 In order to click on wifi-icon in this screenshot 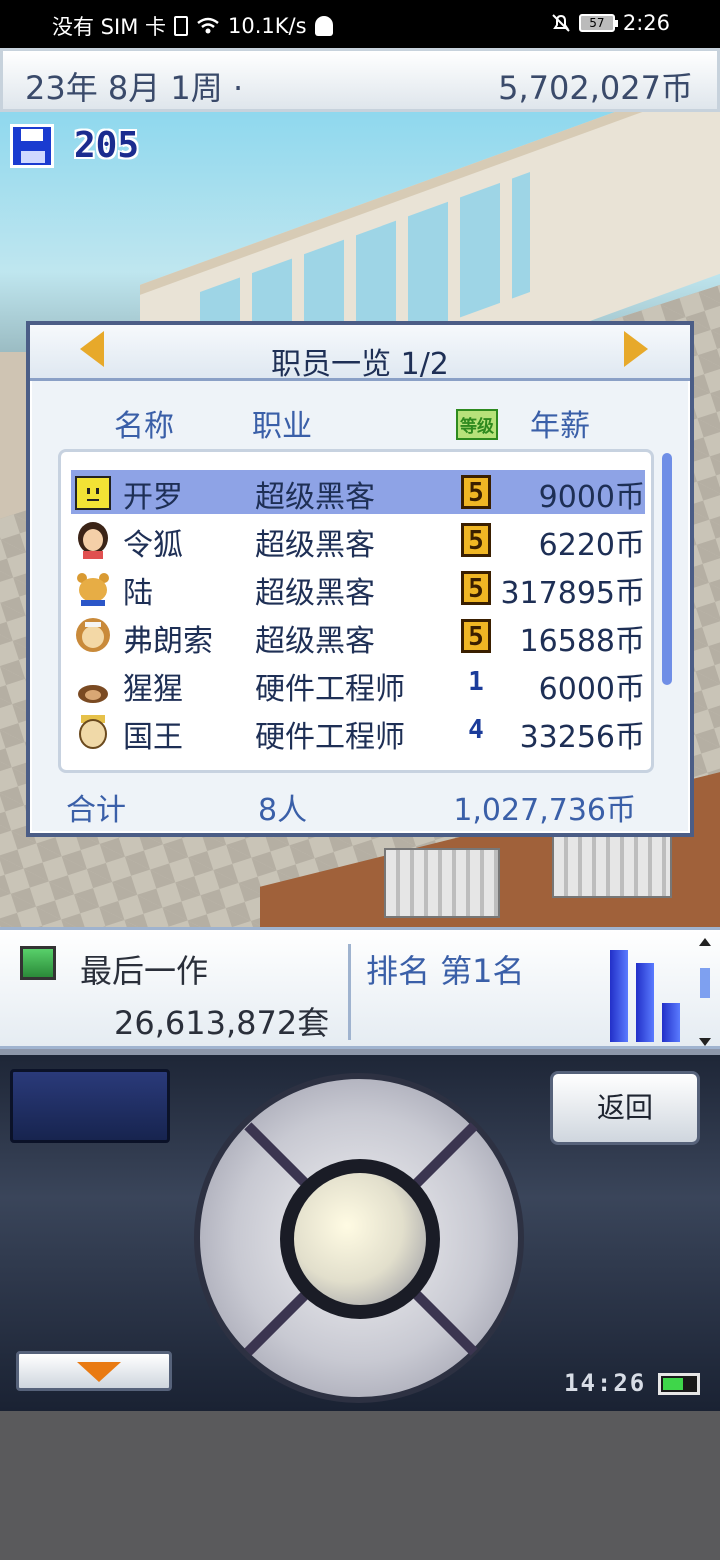, I will do `click(208, 25)`.